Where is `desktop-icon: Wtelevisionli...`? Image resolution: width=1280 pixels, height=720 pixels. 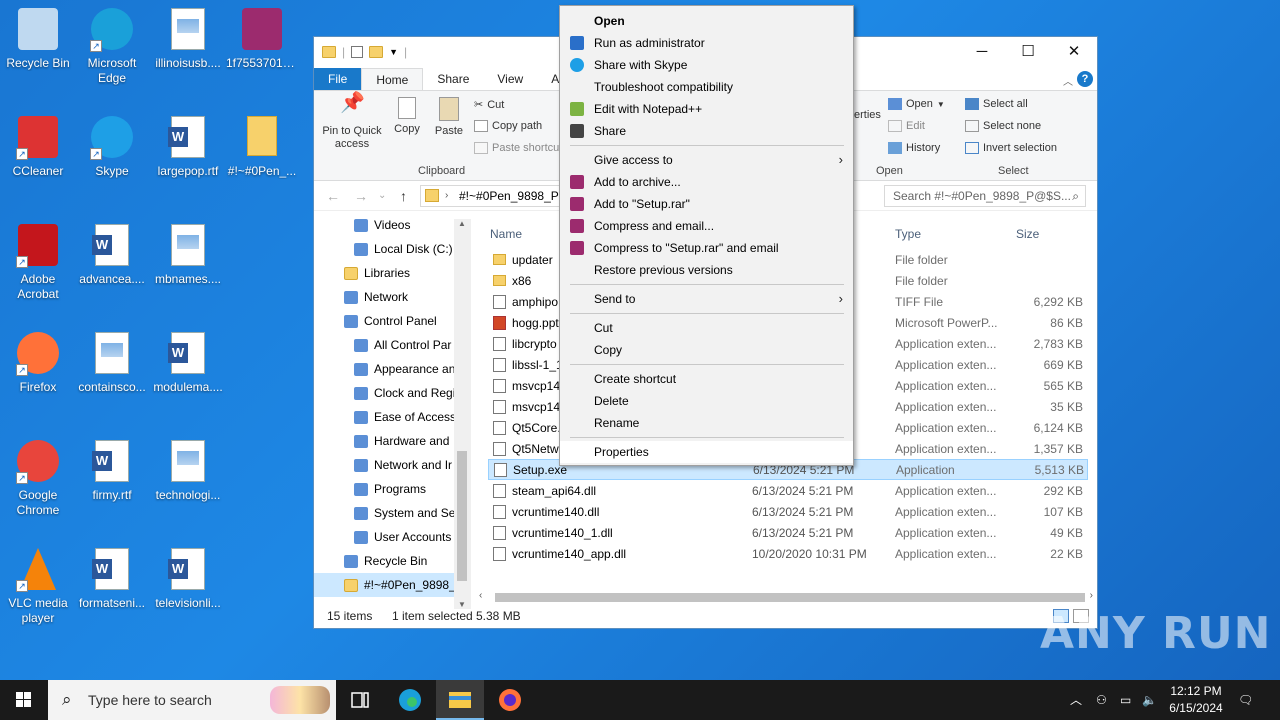
desktop-icon: Wtelevisionli... is located at coordinates (188, 579).